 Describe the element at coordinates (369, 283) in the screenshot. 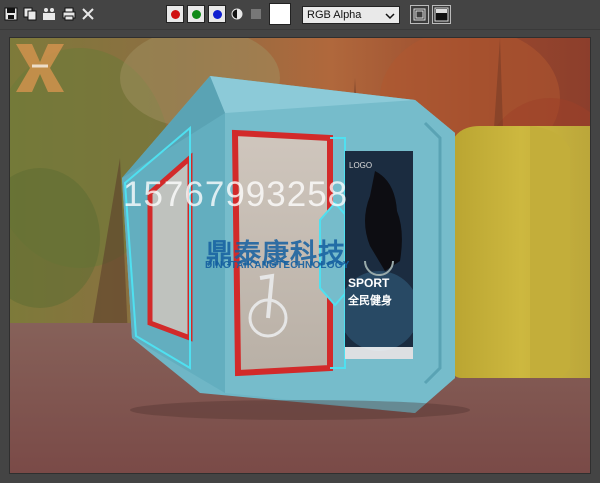

I see `poster-title-en: SPORT` at that location.